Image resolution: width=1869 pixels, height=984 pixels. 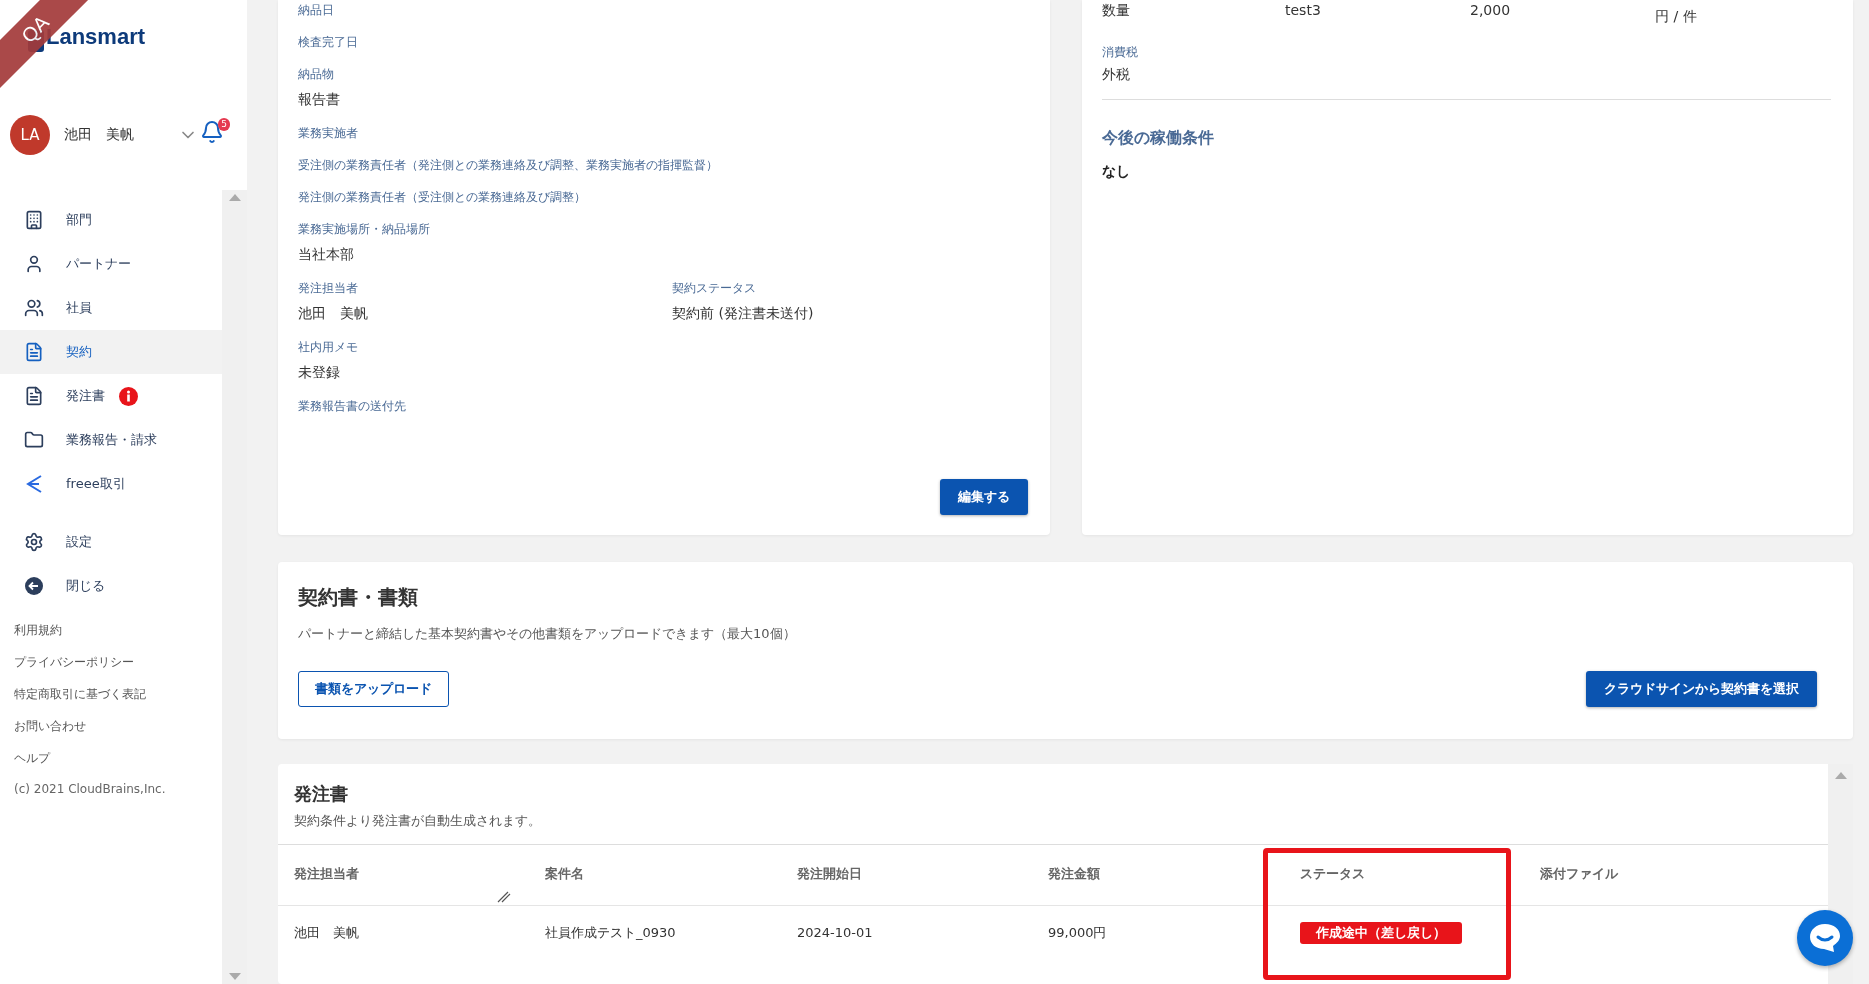 What do you see at coordinates (508, 165) in the screenshot?
I see `field-label: 受注側の業務責任者（発注側との業務連絡及び調整、業務実施者の指揮監督）` at bounding box center [508, 165].